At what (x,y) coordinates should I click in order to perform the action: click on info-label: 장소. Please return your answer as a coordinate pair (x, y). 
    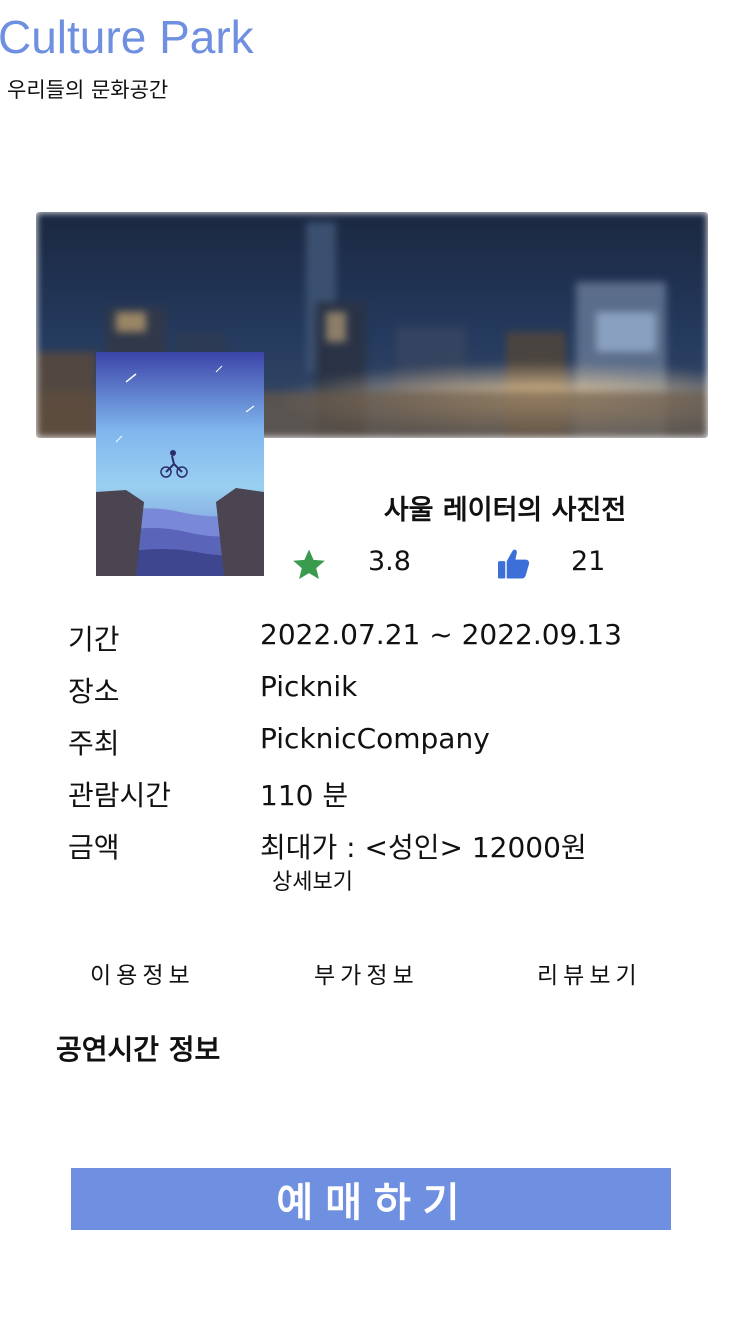
    Looking at the image, I should click on (94, 691).